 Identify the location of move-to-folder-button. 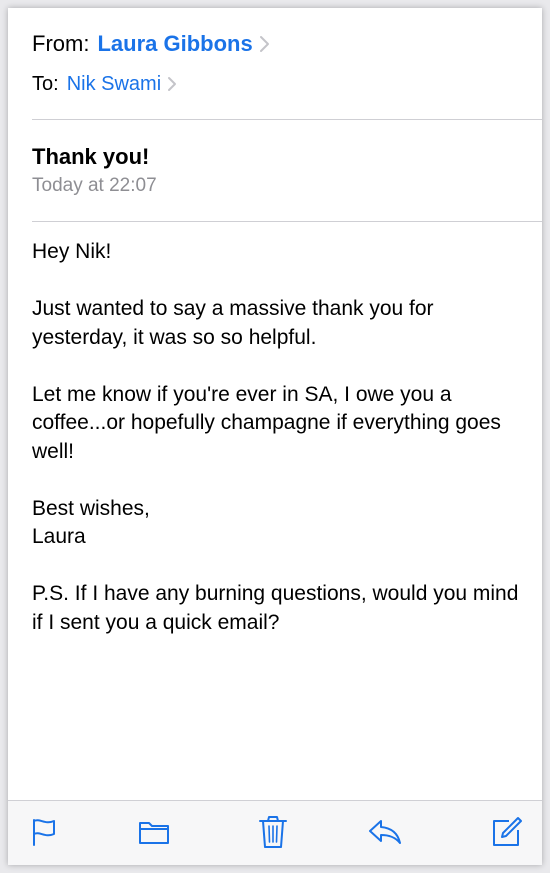
(154, 832).